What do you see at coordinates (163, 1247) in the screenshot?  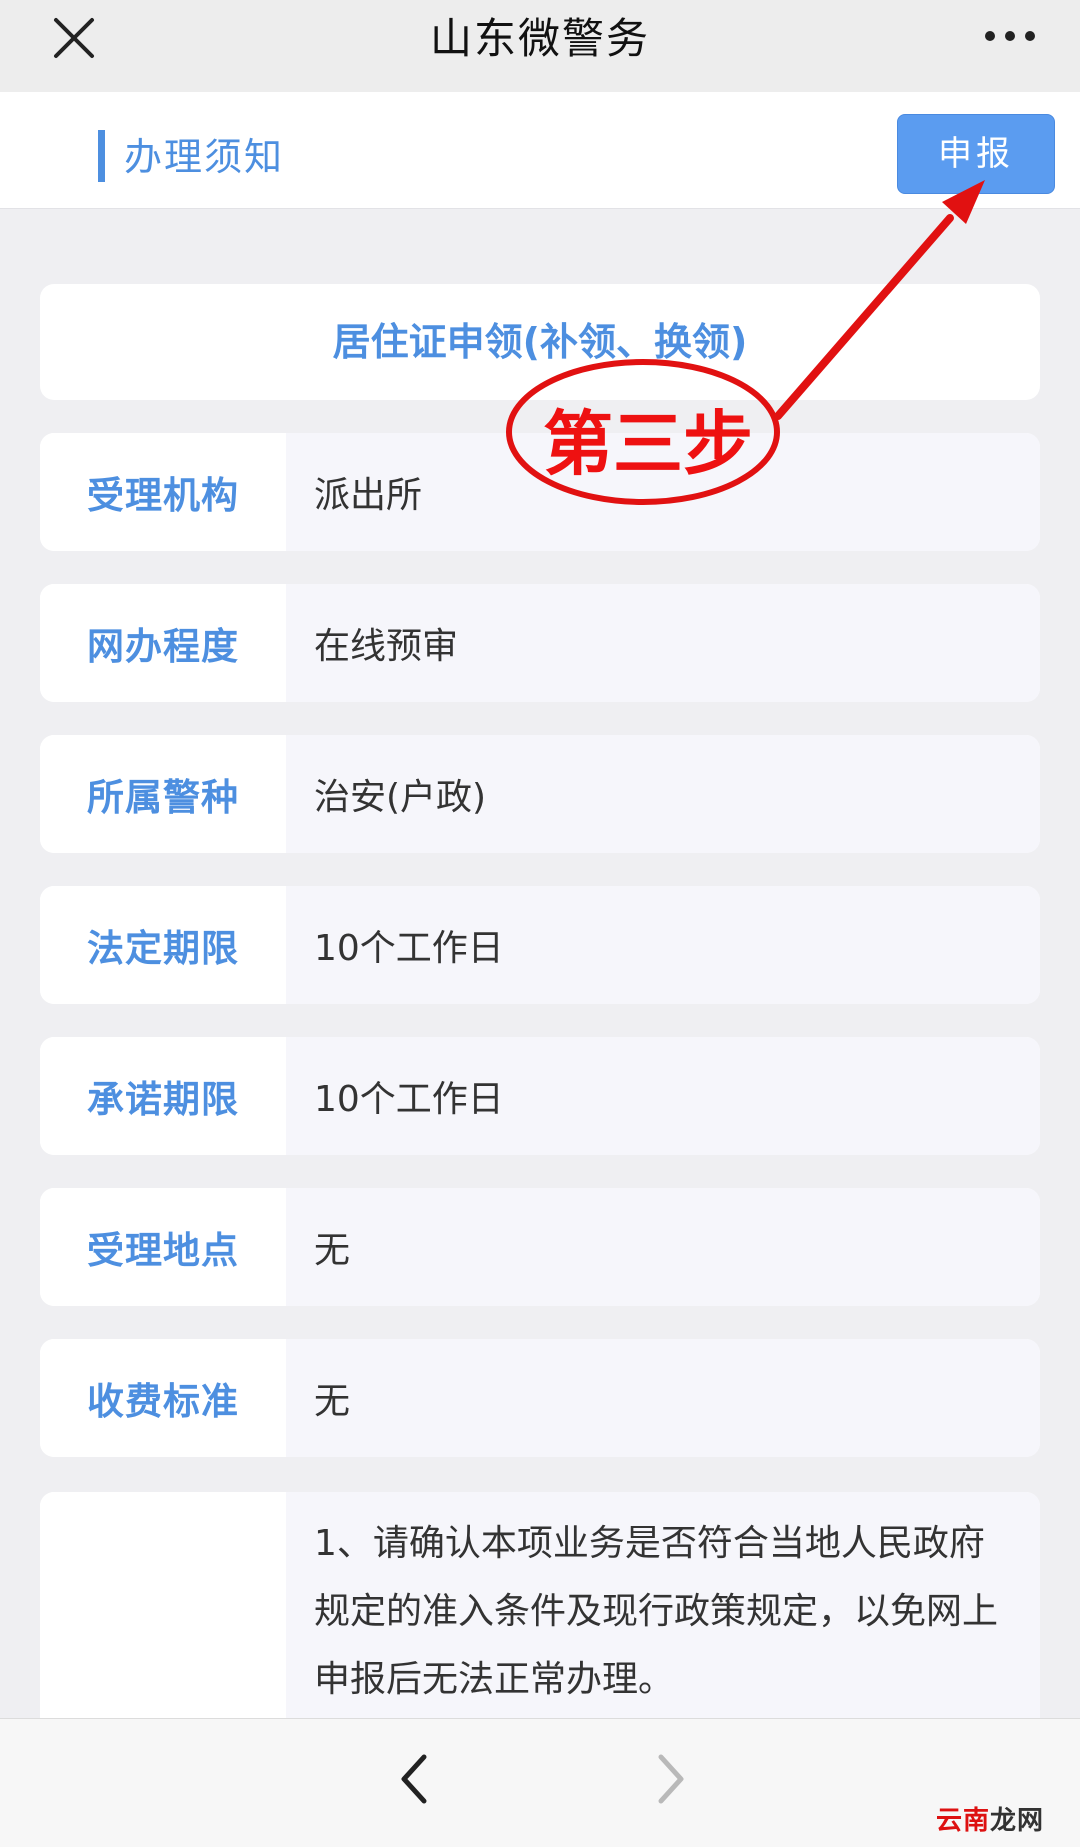 I see `detail-label: 受理地点` at bounding box center [163, 1247].